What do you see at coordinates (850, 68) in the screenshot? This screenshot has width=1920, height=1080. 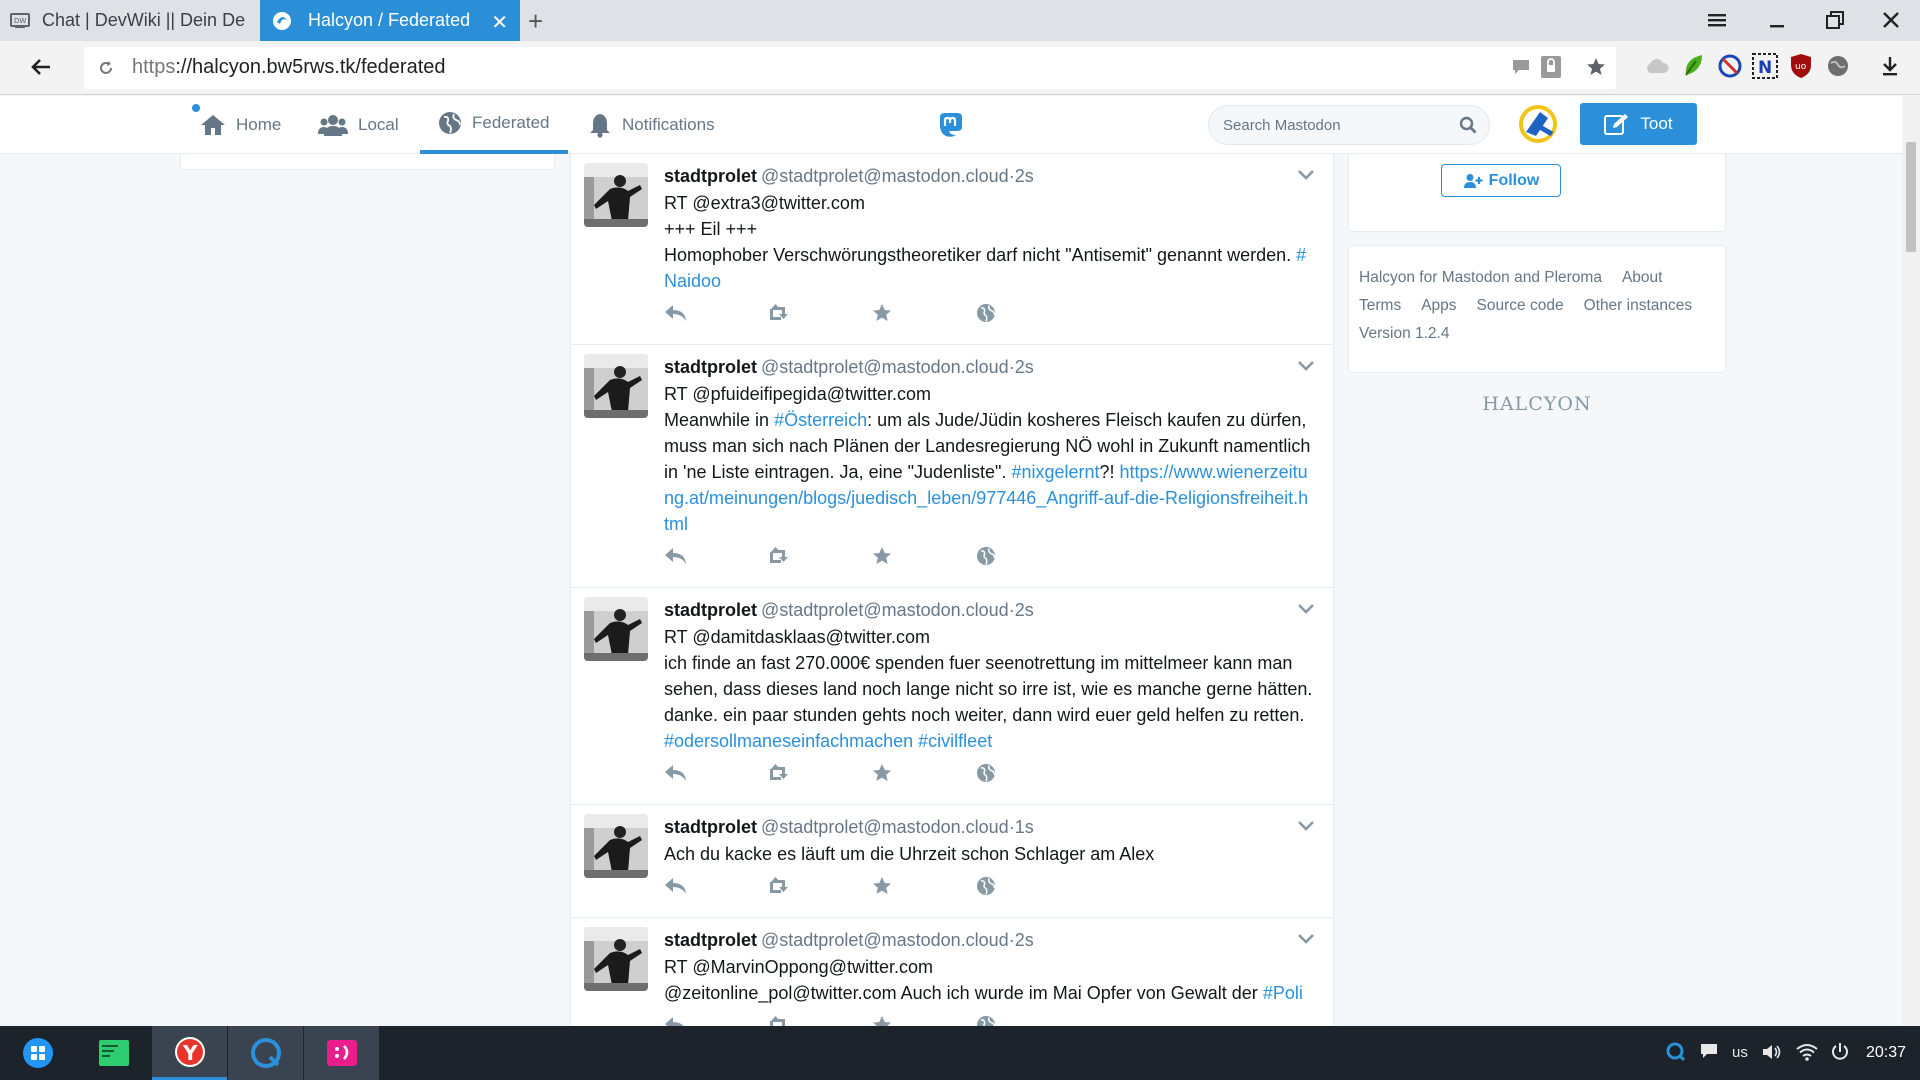 I see `url-field: https://halcyon.bw5rws.tk/federated` at bounding box center [850, 68].